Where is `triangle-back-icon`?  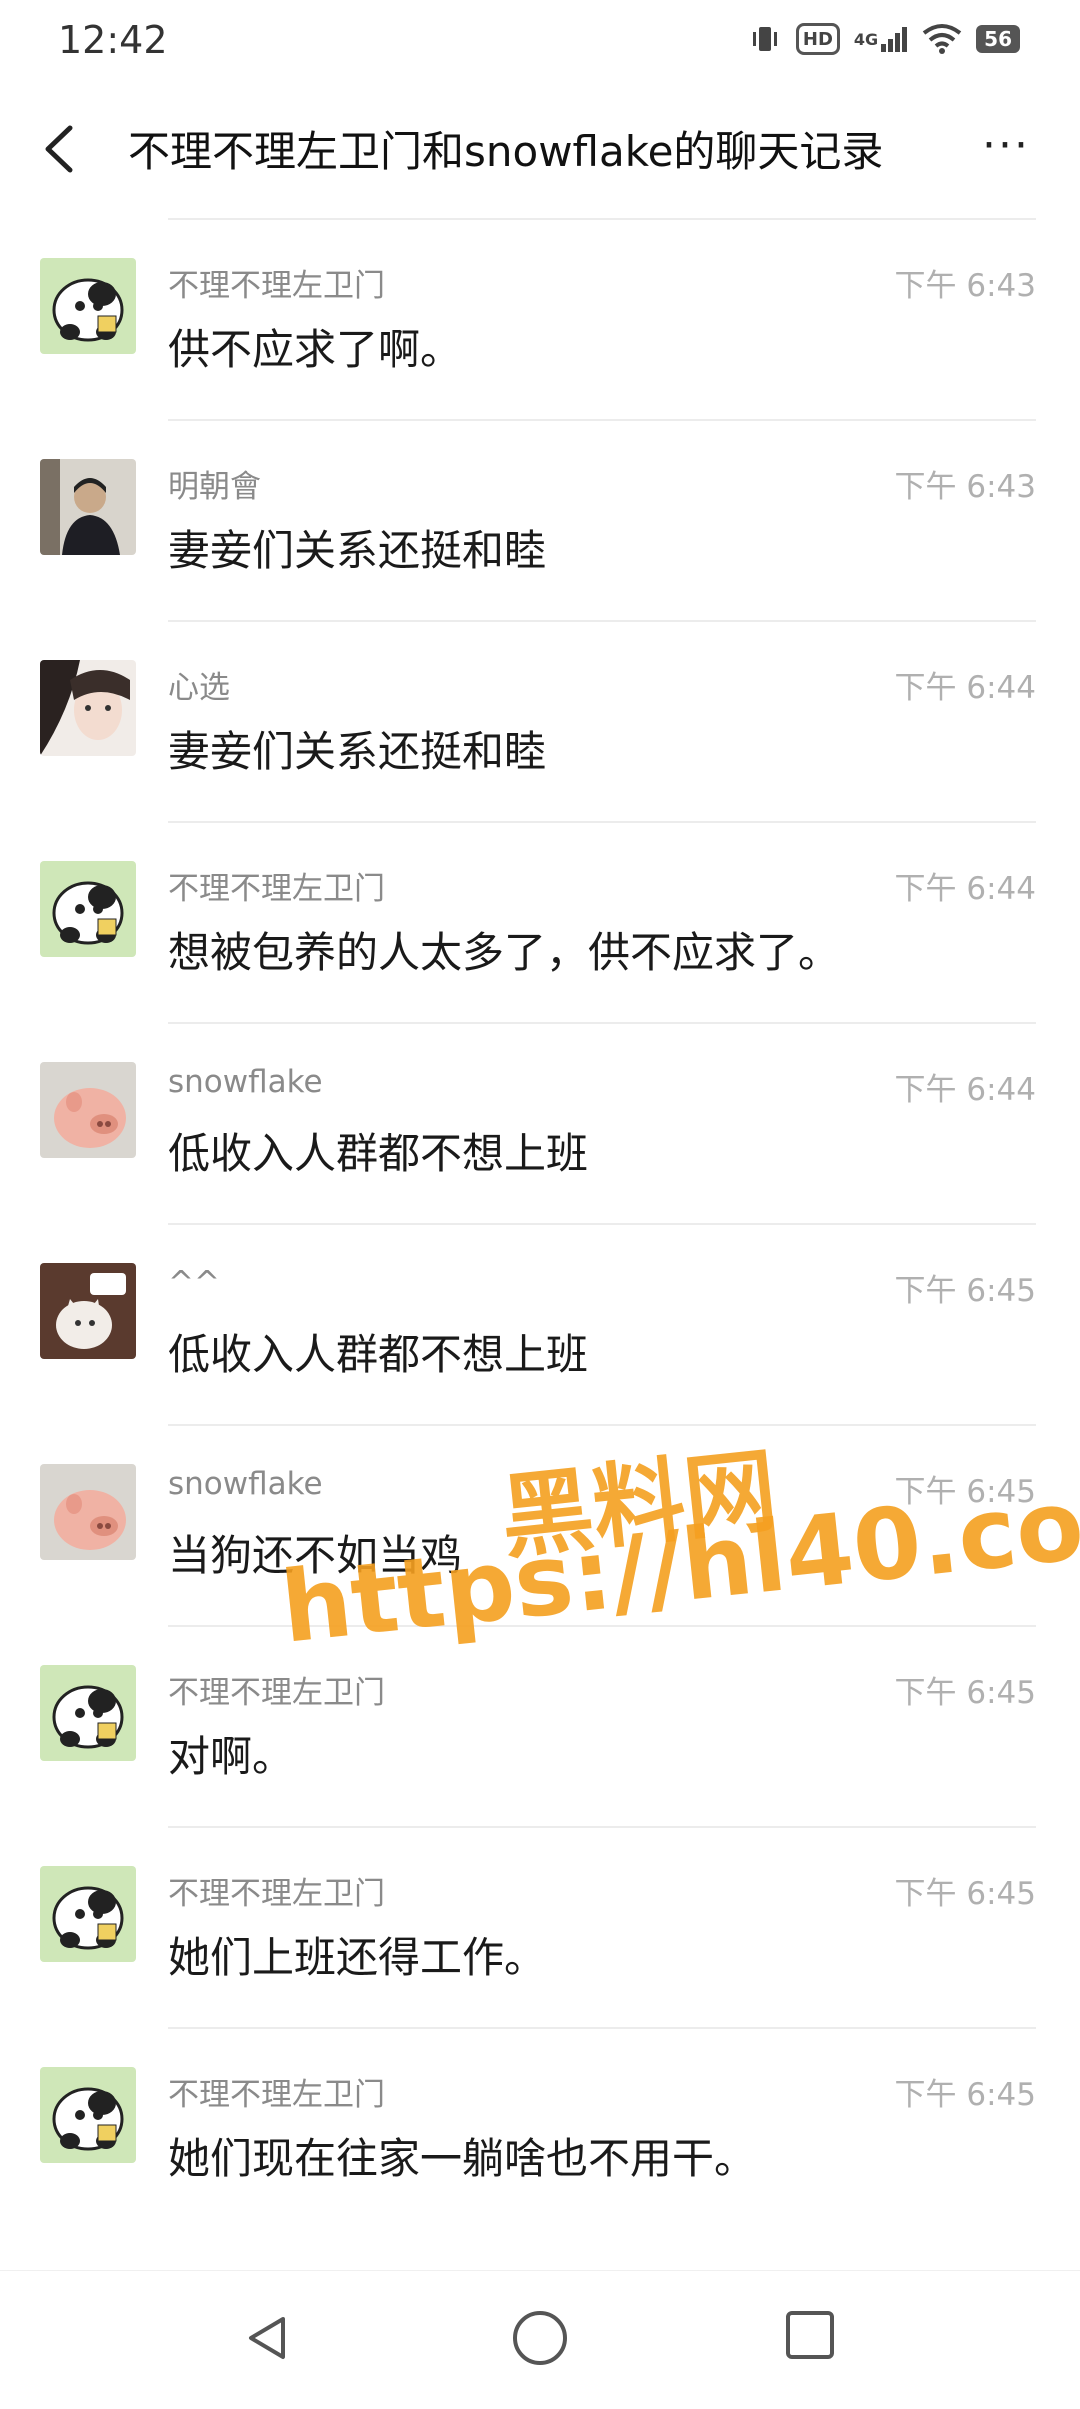
triangle-back-icon is located at coordinates (267, 2338).